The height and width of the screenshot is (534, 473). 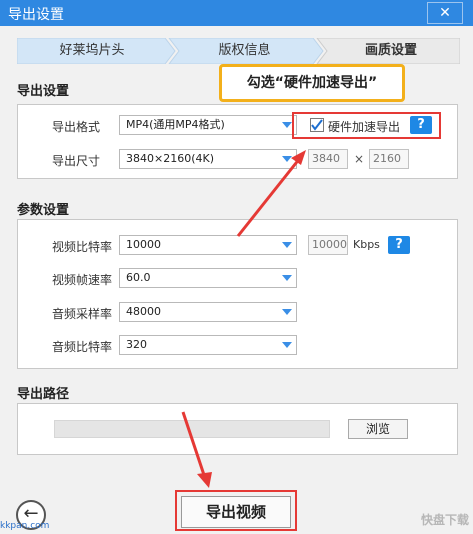 I want to click on video-bitrate-label: 视频比特率, so click(x=82, y=247).